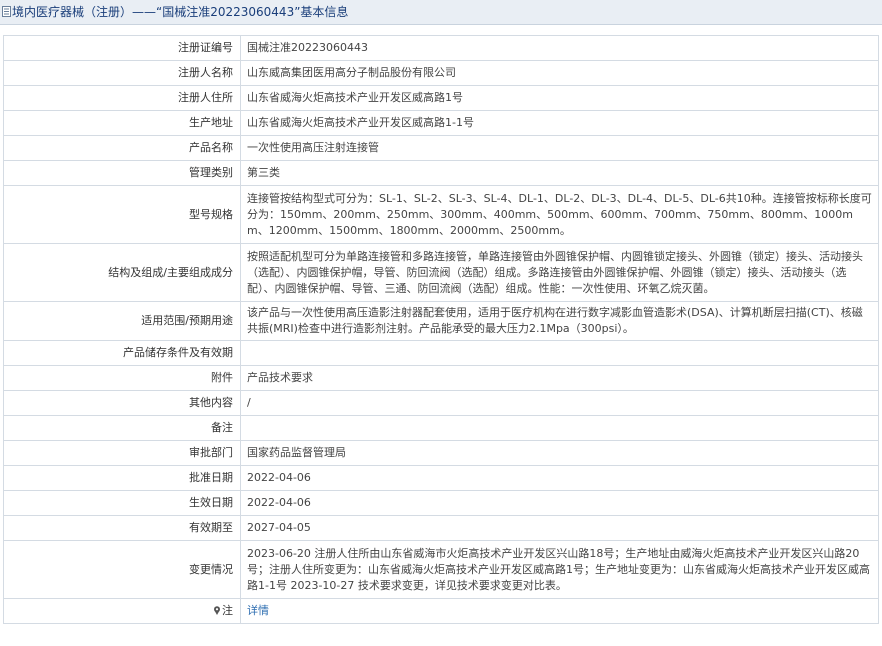 Image resolution: width=882 pixels, height=646 pixels. Describe the element at coordinates (559, 378) in the screenshot. I see `row-value: 产品技术要求` at that location.